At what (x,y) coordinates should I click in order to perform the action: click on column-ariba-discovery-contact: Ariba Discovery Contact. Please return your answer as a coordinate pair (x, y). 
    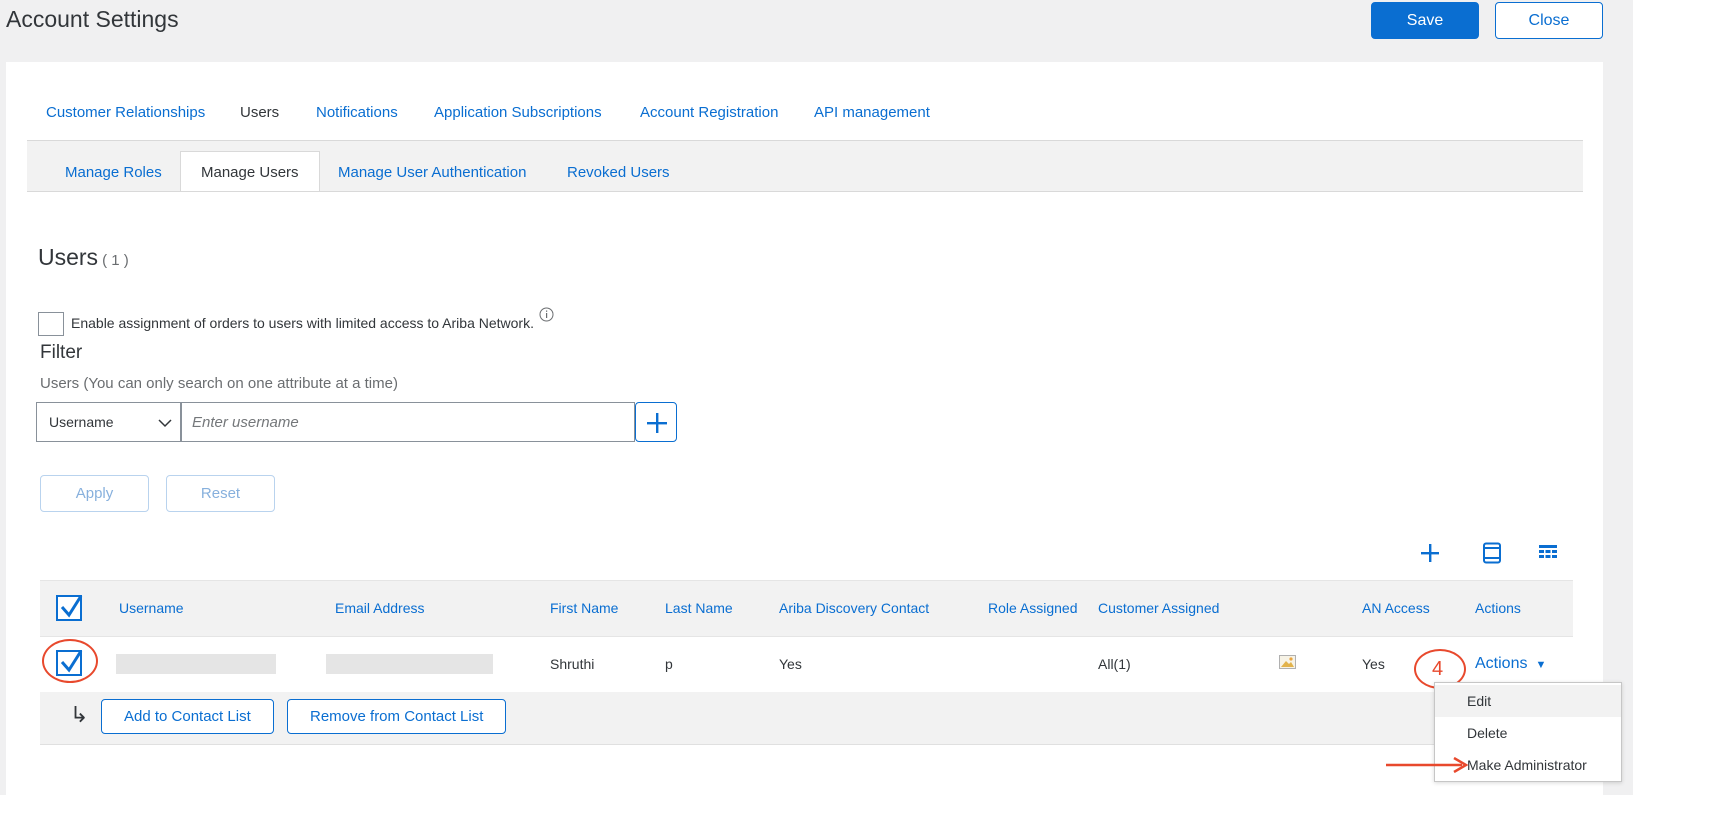
    Looking at the image, I should click on (854, 608).